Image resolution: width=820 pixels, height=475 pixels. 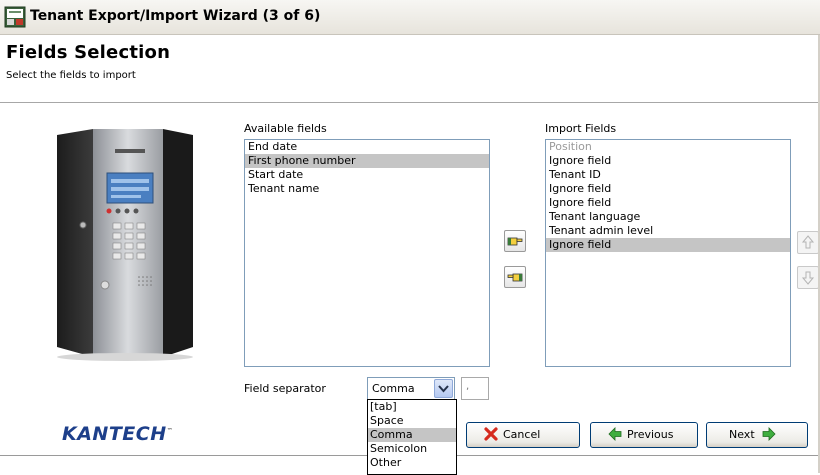 What do you see at coordinates (769, 434) in the screenshot?
I see `green-arrow-right-icon` at bounding box center [769, 434].